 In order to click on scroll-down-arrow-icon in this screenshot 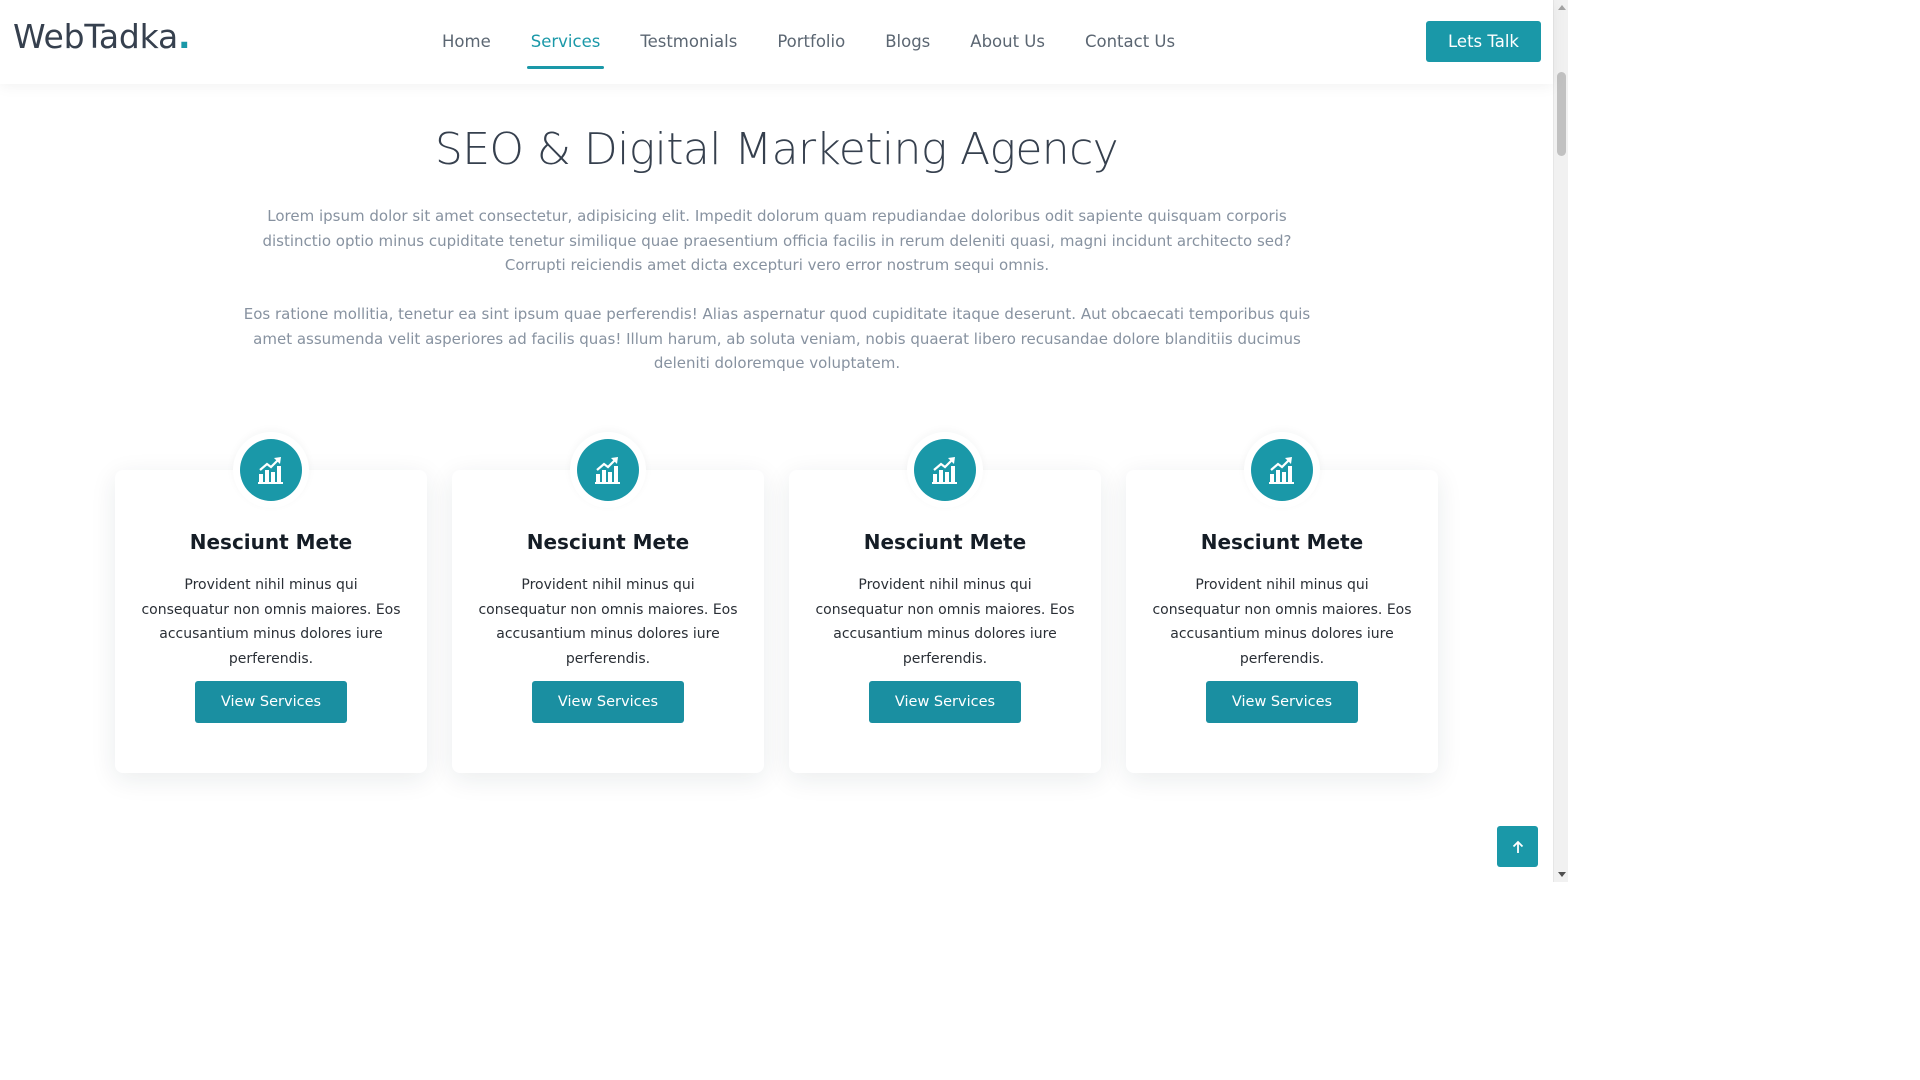, I will do `click(1561, 874)`.